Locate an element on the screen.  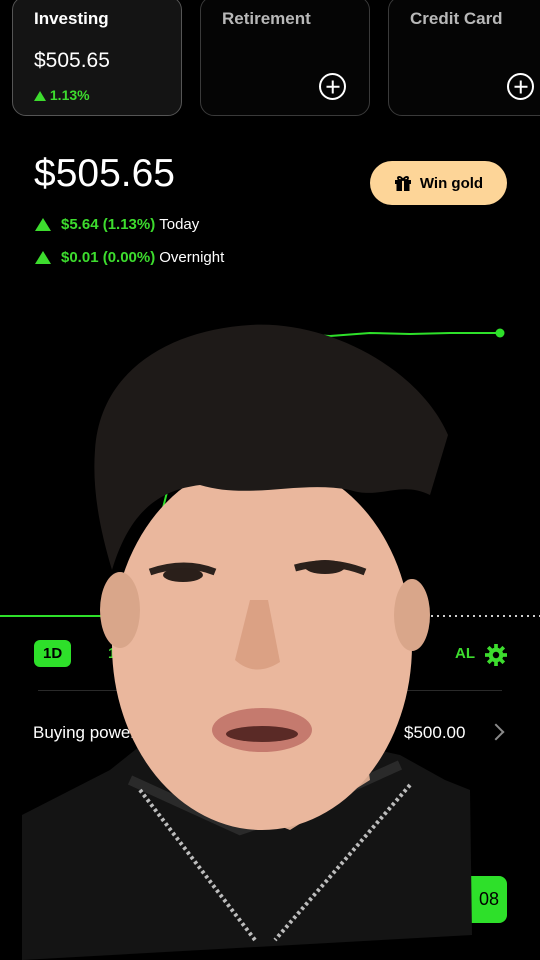
account-card-title: Credit Card is located at coordinates (456, 18).